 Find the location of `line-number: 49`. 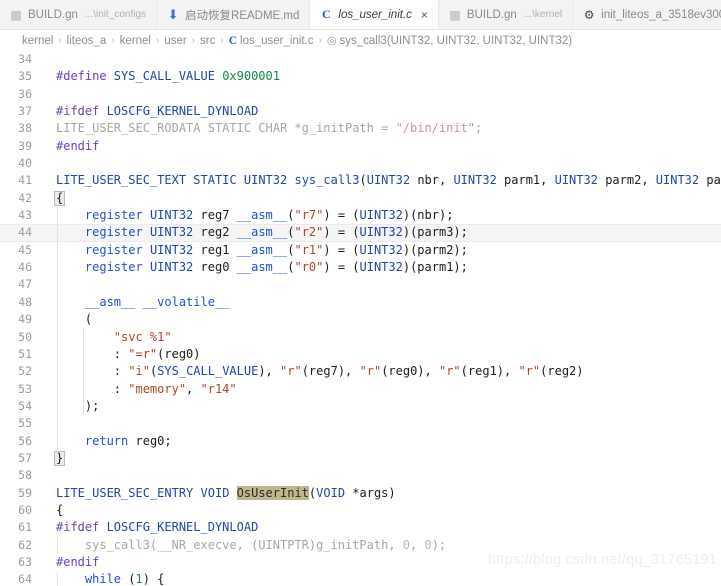

line-number: 49 is located at coordinates (25, 319).